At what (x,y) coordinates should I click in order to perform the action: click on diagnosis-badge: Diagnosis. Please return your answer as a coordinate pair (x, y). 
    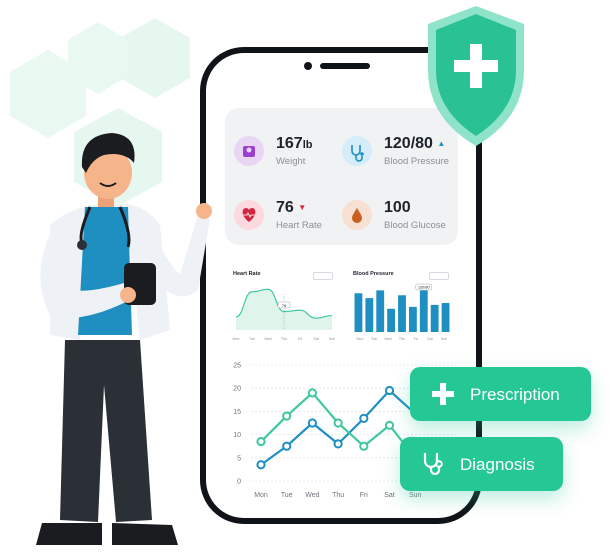
    Looking at the image, I should click on (481, 464).